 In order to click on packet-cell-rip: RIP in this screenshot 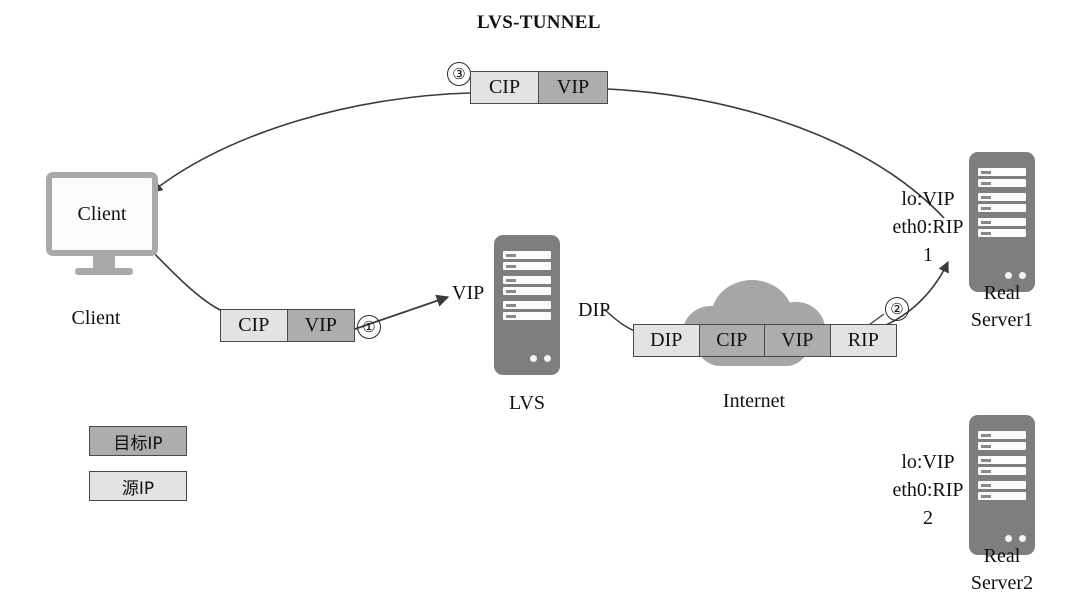, I will do `click(863, 340)`.